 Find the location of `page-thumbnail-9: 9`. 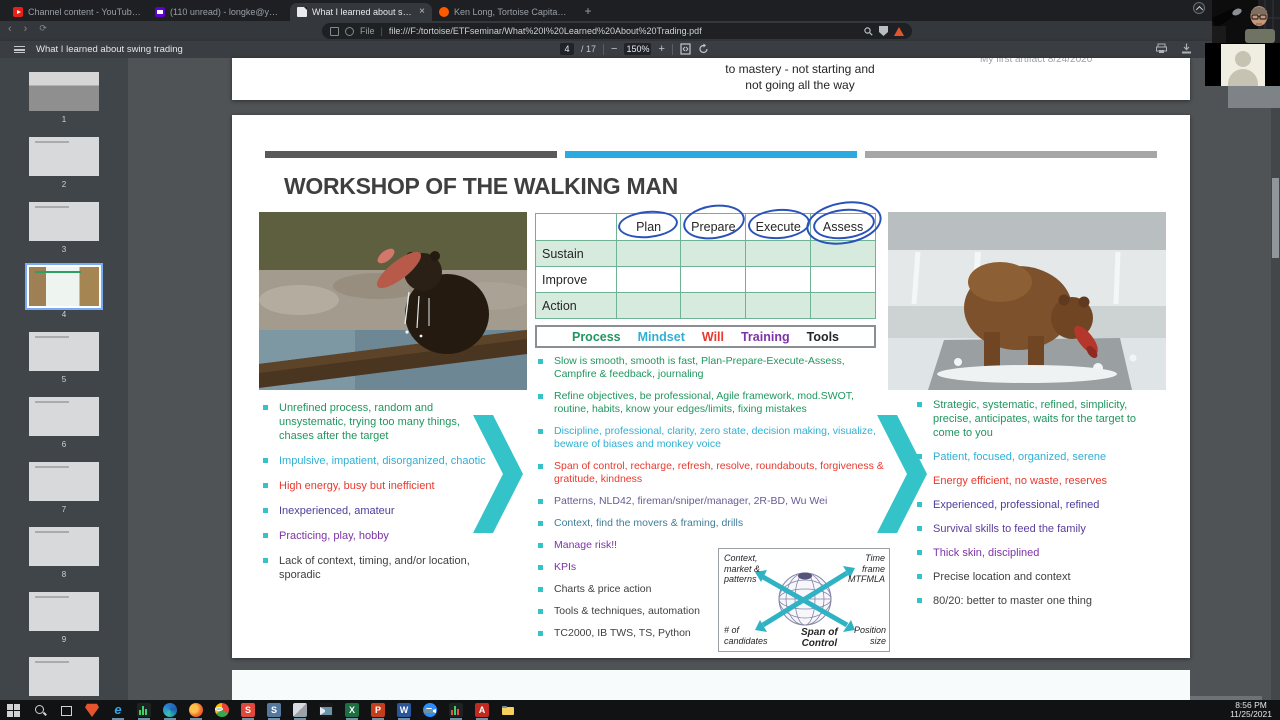

page-thumbnail-9: 9 is located at coordinates (64, 618).